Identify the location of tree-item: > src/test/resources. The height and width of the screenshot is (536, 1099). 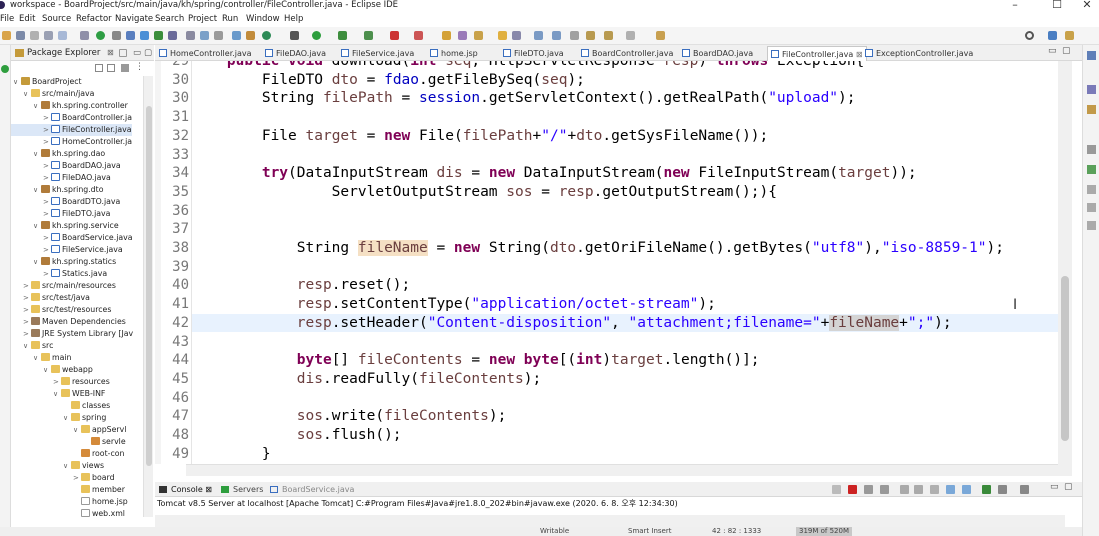
(61, 310).